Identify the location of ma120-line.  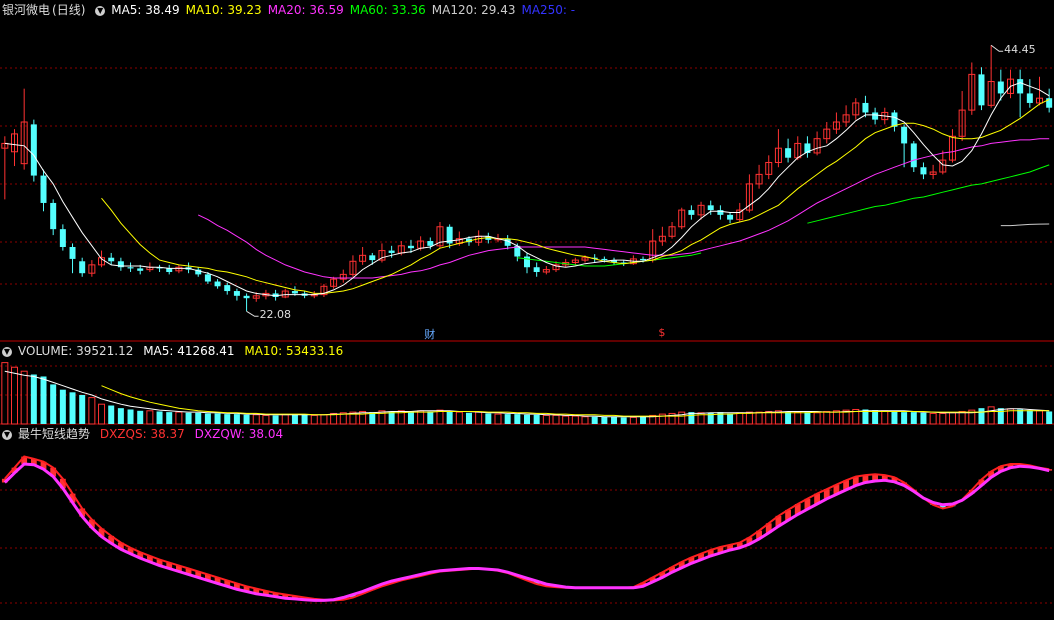
(1025, 225).